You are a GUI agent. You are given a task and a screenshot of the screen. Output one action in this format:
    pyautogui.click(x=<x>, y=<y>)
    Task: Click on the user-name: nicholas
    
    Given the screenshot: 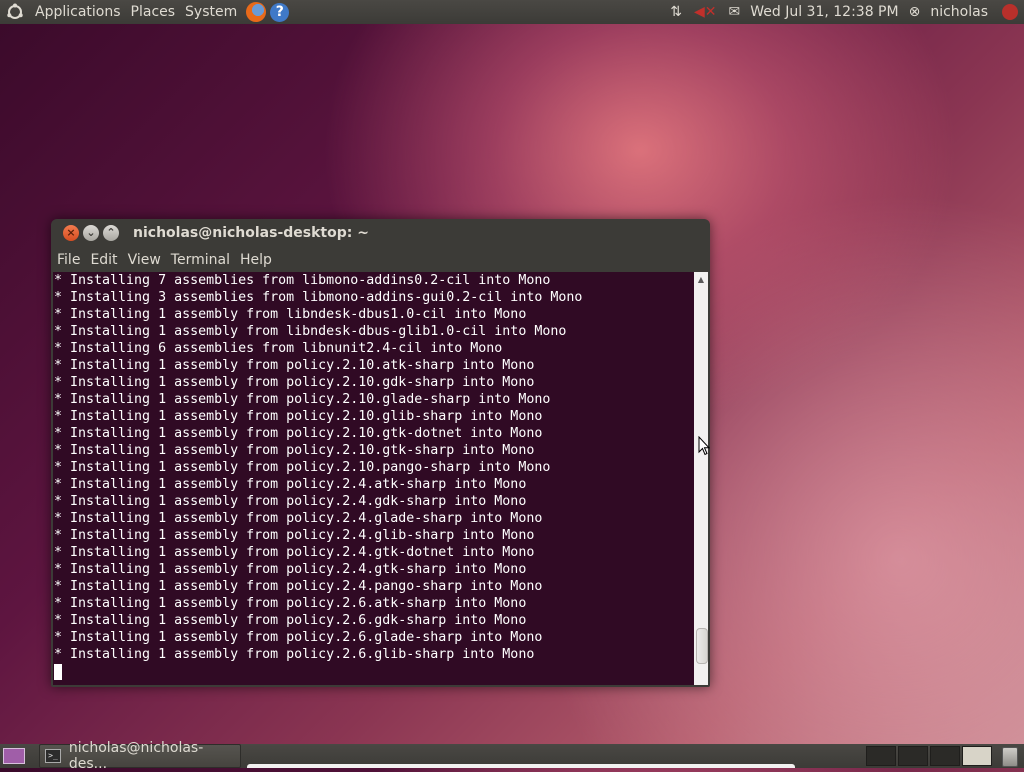 What is the action you would take?
    pyautogui.click(x=959, y=12)
    